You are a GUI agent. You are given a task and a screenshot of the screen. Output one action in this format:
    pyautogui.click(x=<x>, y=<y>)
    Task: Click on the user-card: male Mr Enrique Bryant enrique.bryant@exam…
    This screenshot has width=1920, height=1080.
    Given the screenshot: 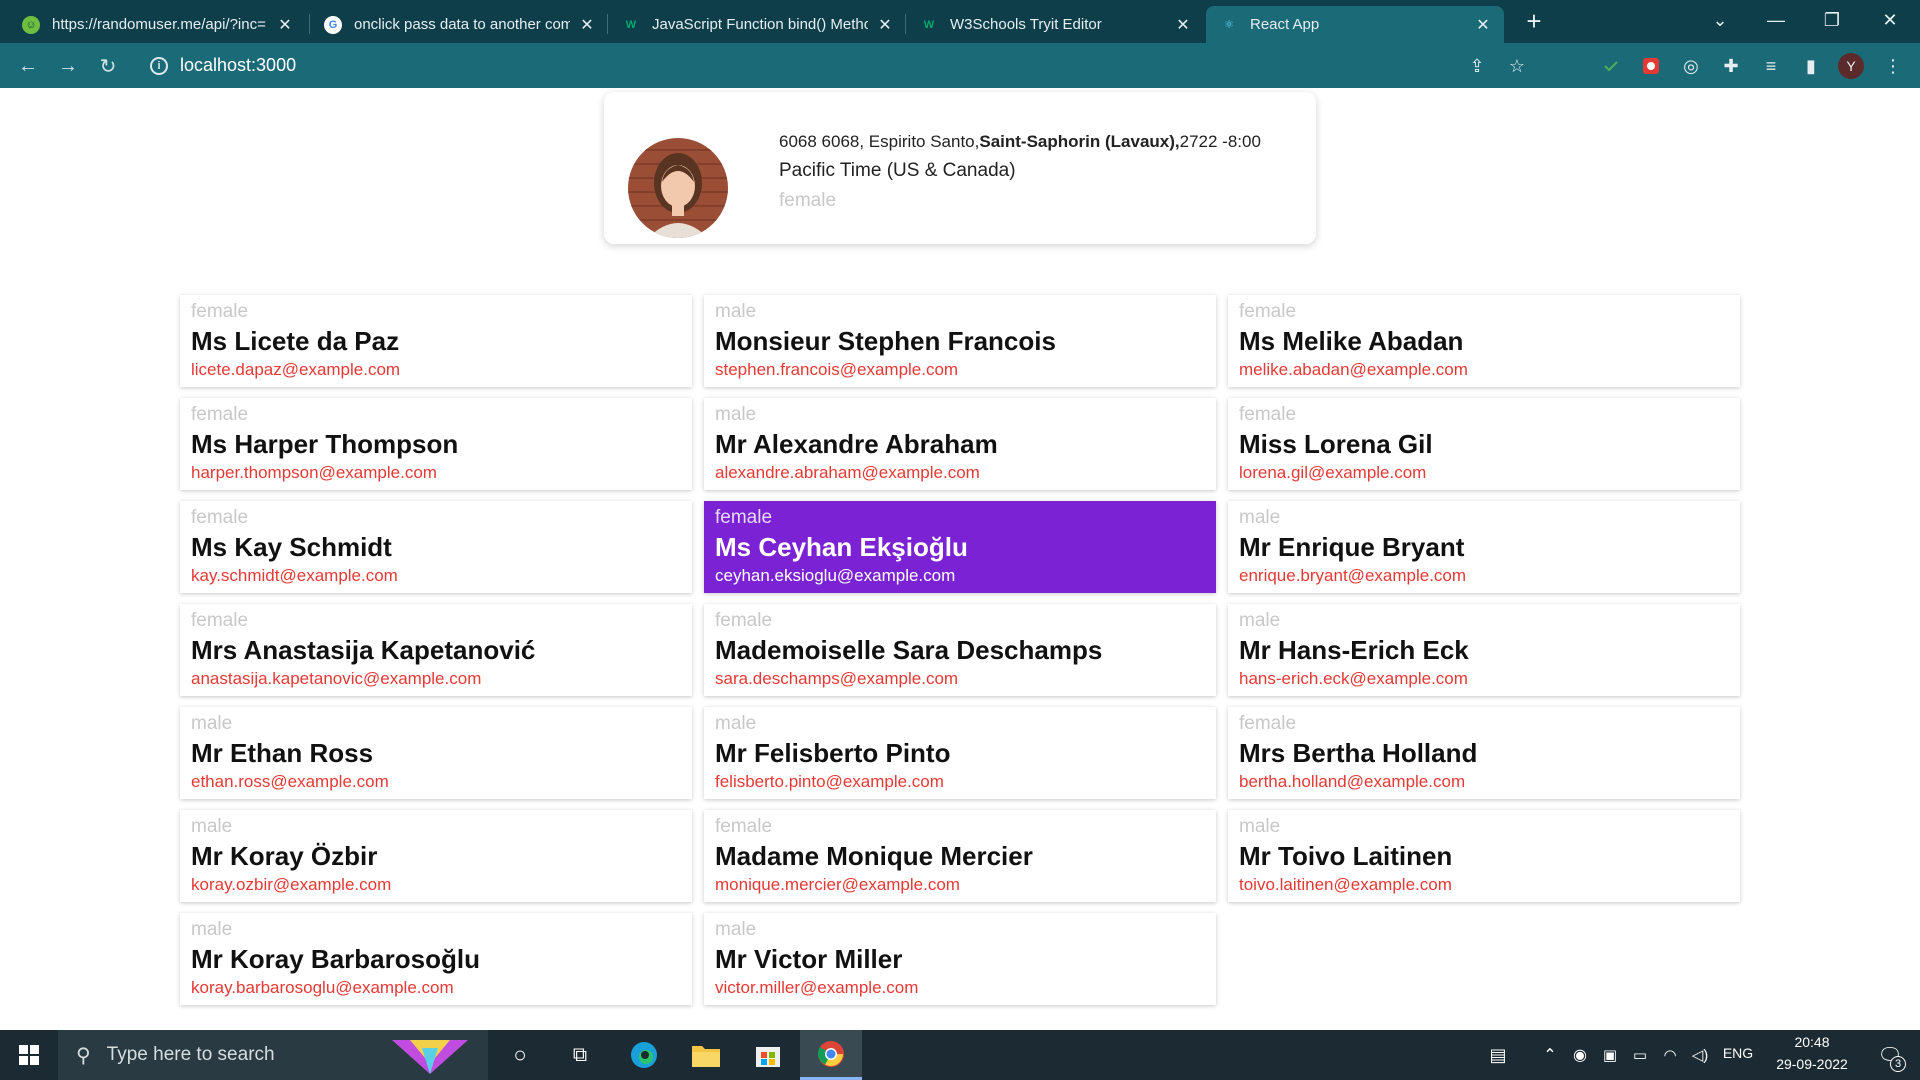 What is the action you would take?
    pyautogui.click(x=1484, y=547)
    